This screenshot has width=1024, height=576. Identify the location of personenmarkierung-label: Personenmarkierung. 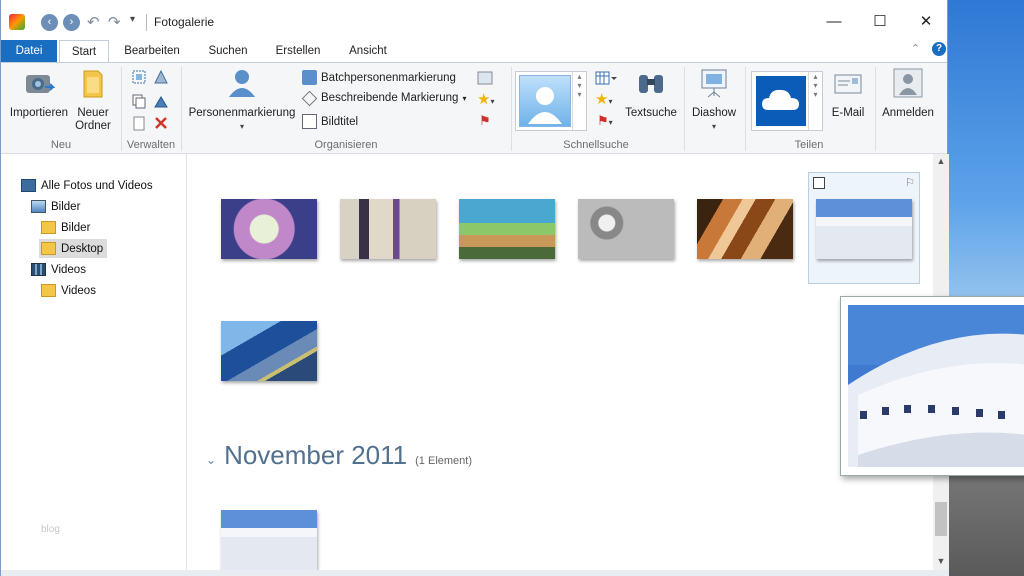
(242, 113).